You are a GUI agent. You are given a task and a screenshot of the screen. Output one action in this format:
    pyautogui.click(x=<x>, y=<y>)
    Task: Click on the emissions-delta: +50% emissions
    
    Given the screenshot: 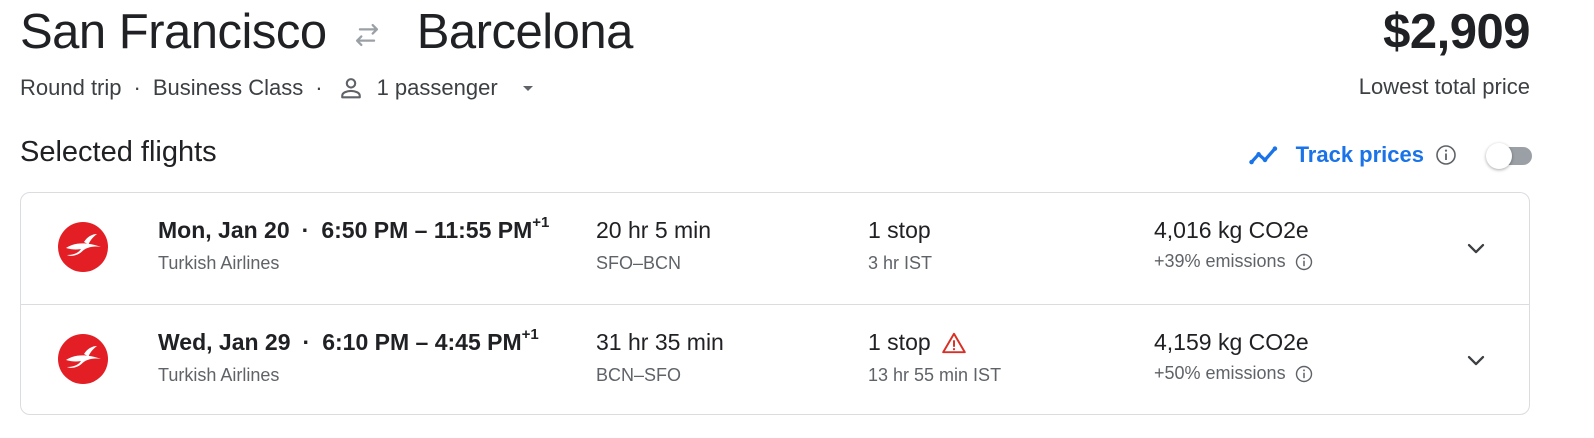 What is the action you would take?
    pyautogui.click(x=1220, y=373)
    